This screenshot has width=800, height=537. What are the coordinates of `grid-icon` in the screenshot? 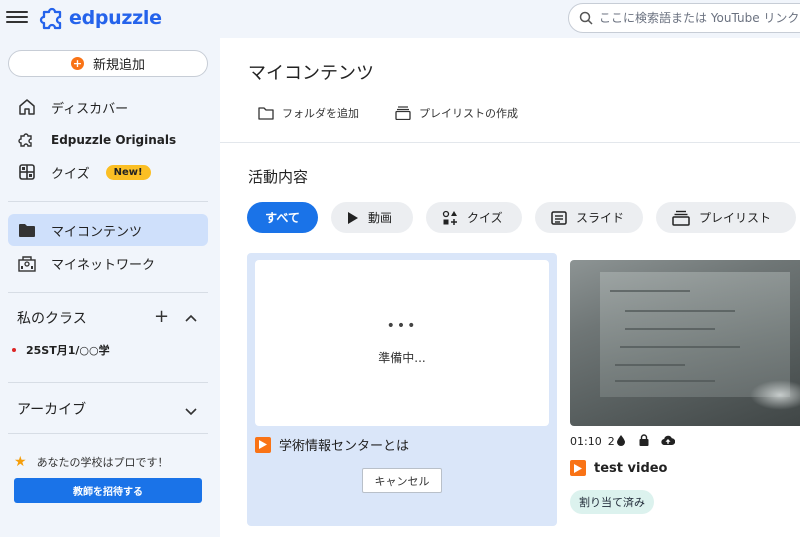 It's located at (27, 172).